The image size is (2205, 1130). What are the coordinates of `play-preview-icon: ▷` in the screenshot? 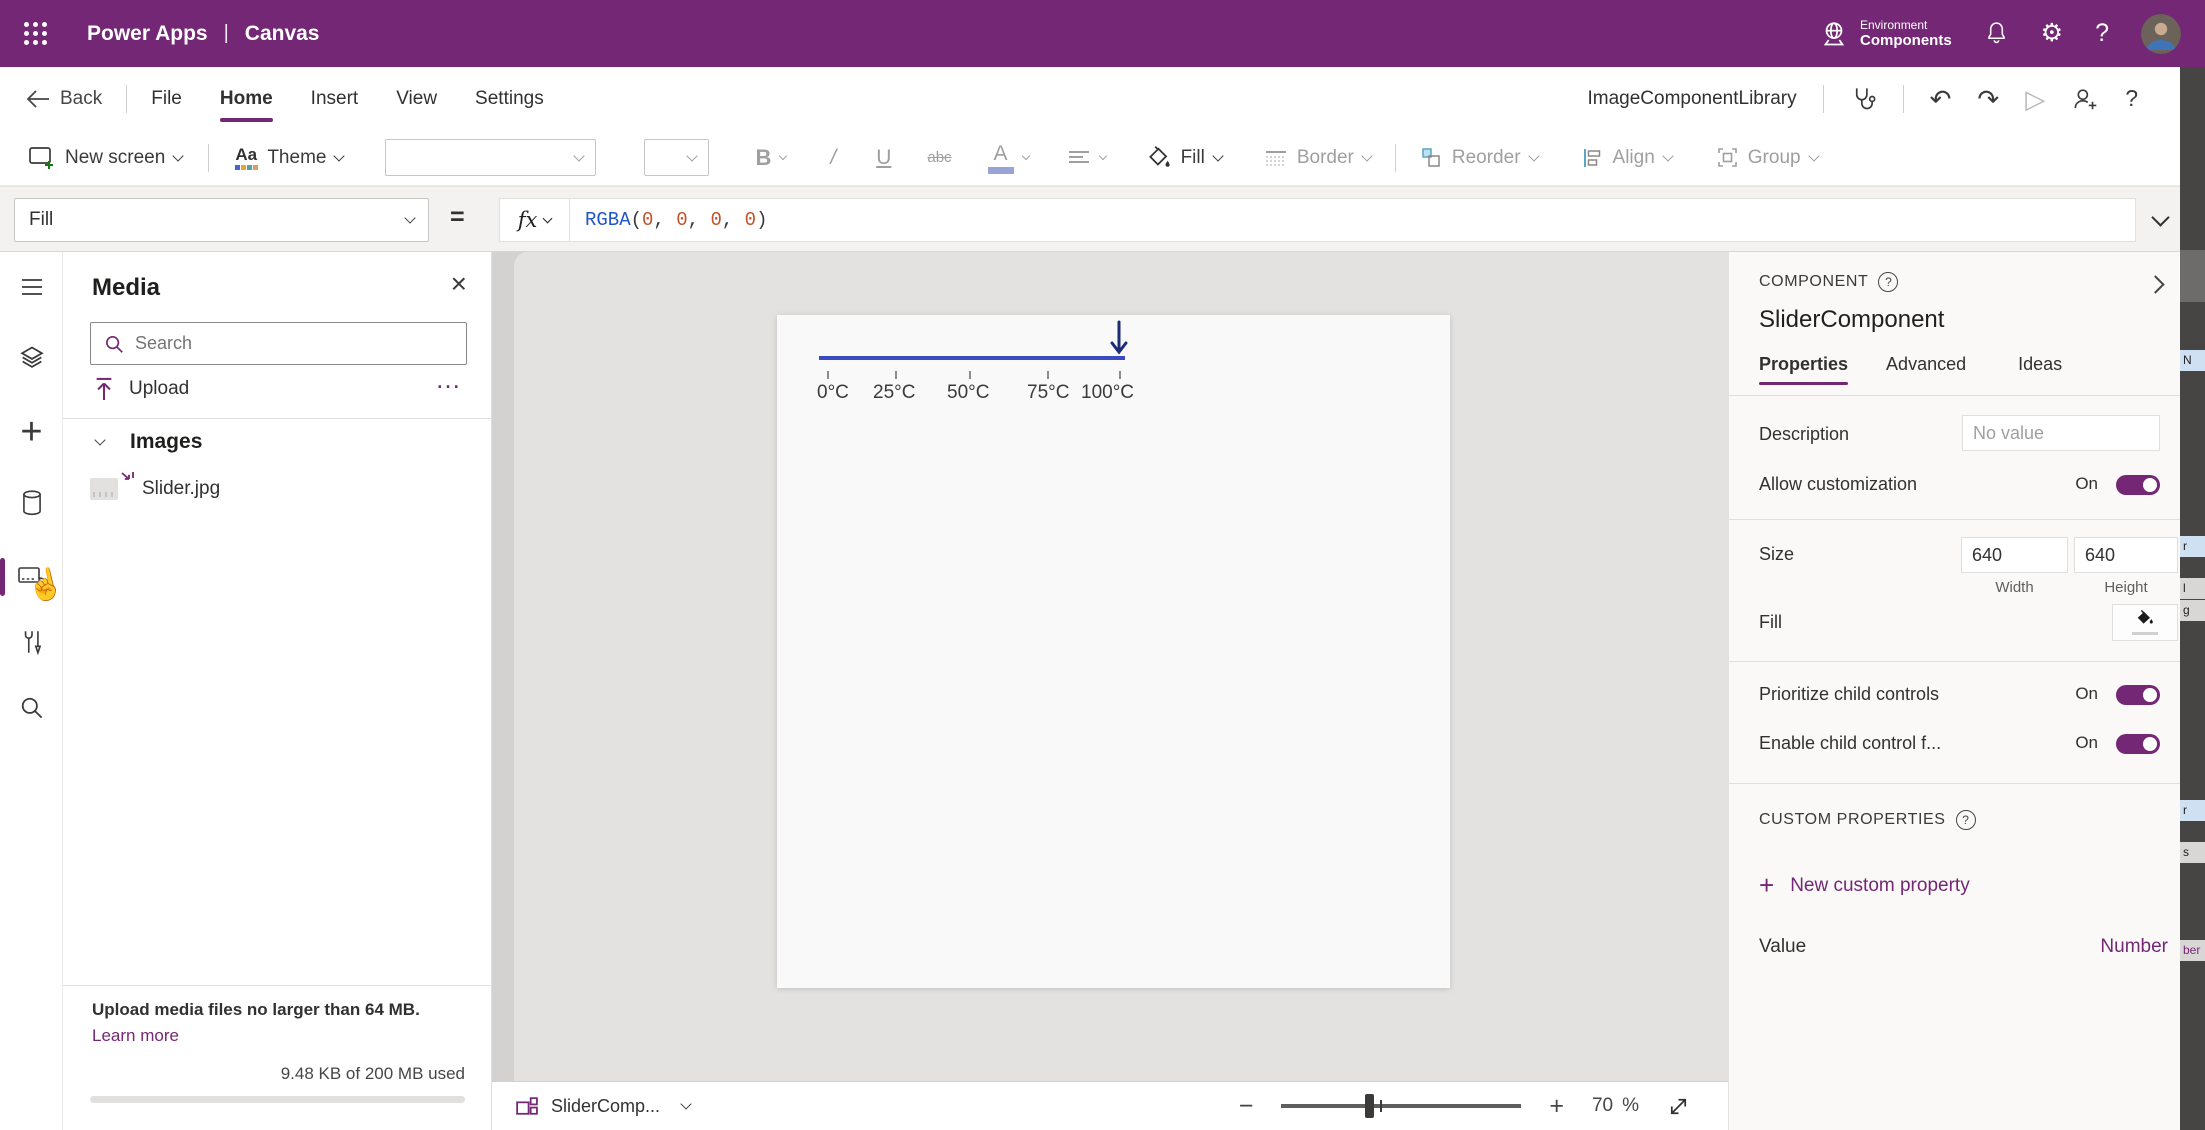 It's located at (2035, 99).